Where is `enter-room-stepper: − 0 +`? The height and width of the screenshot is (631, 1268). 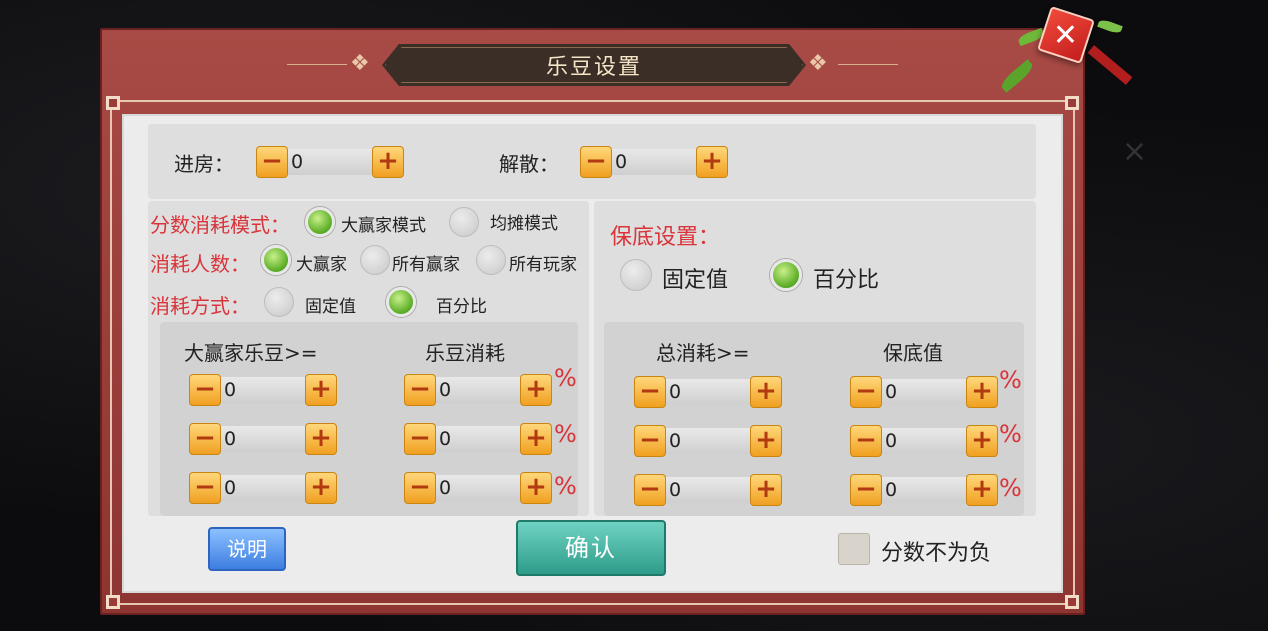
enter-room-stepper: − 0 + is located at coordinates (330, 162).